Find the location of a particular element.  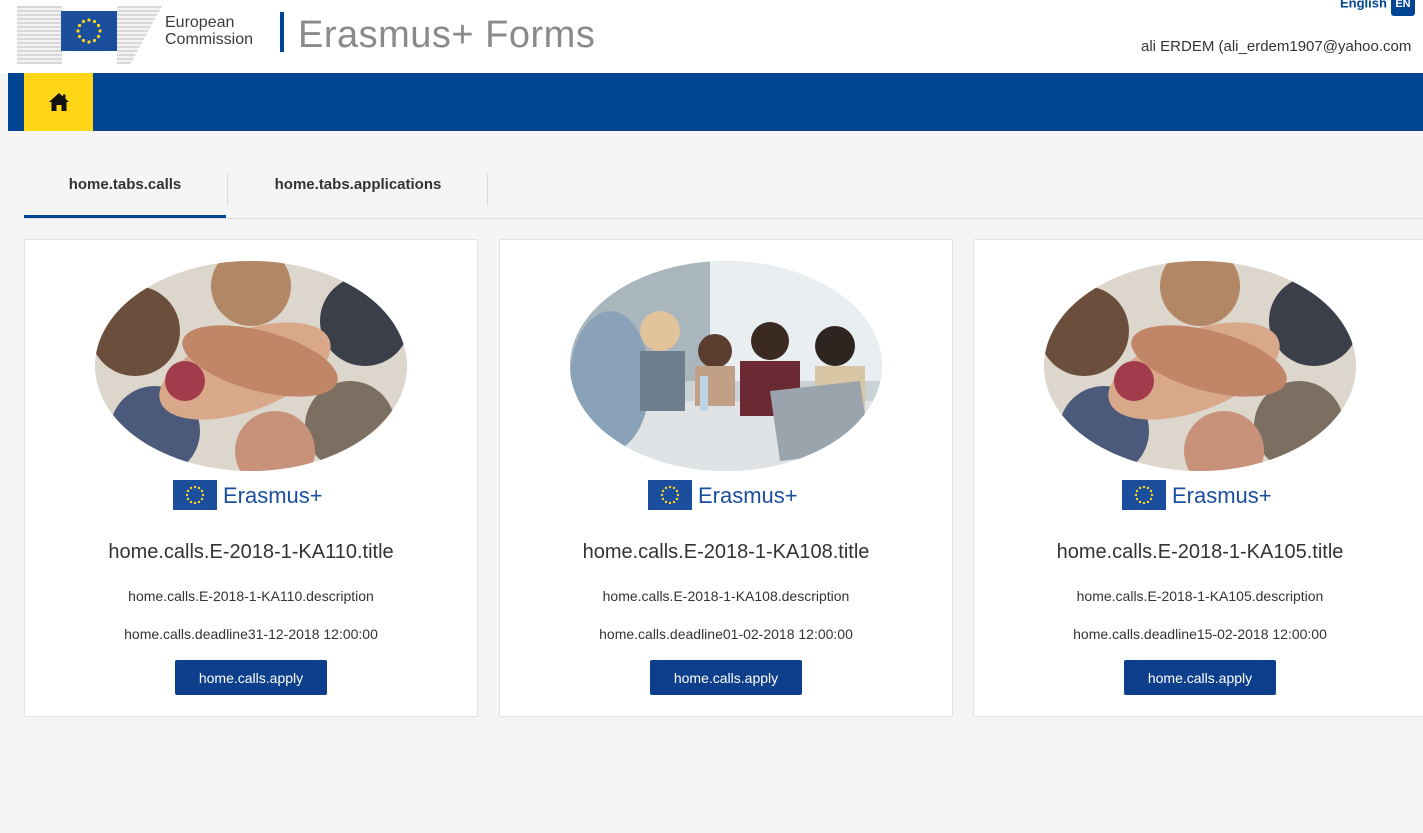

students-laptop-photo is located at coordinates (726, 366).